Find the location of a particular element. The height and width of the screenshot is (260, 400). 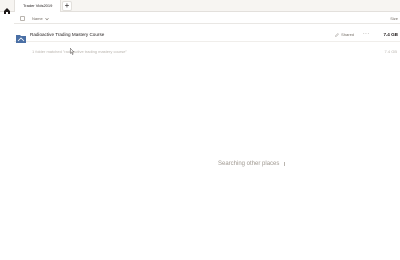

file-name: Radioactive Trading Mastery Course is located at coordinates (67, 35).